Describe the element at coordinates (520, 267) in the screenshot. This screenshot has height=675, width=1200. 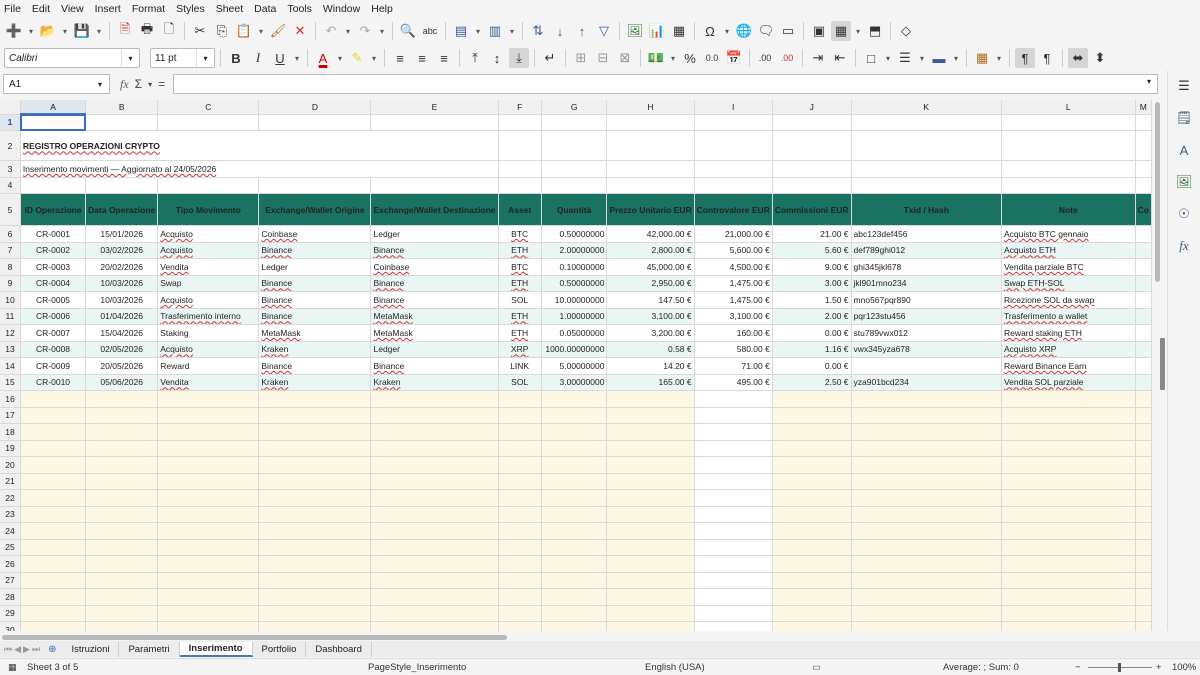
I see `data-cell: BTC` at that location.